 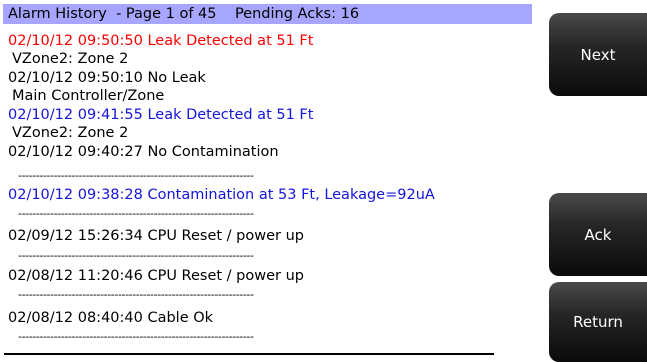 What do you see at coordinates (143, 152) in the screenshot?
I see `alarm-entry: 02/10/12 09:40:27 No Contamination` at bounding box center [143, 152].